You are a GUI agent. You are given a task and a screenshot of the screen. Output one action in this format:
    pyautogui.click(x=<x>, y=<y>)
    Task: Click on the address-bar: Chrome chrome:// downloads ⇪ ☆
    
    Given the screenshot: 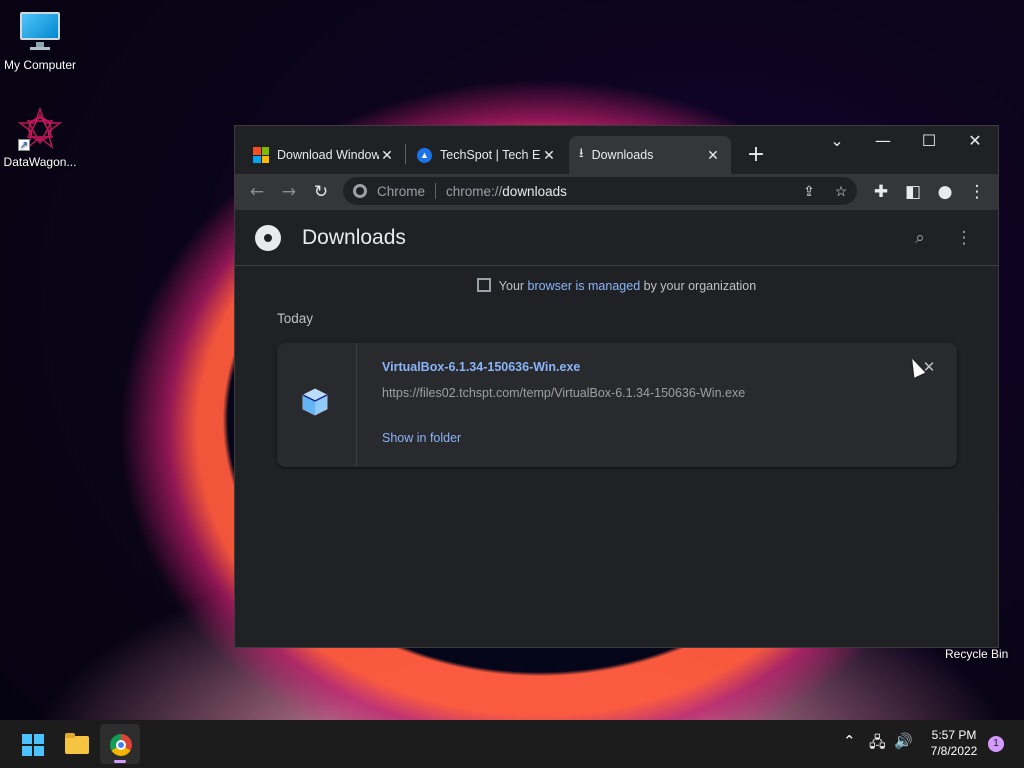 What is the action you would take?
    pyautogui.click(x=600, y=191)
    